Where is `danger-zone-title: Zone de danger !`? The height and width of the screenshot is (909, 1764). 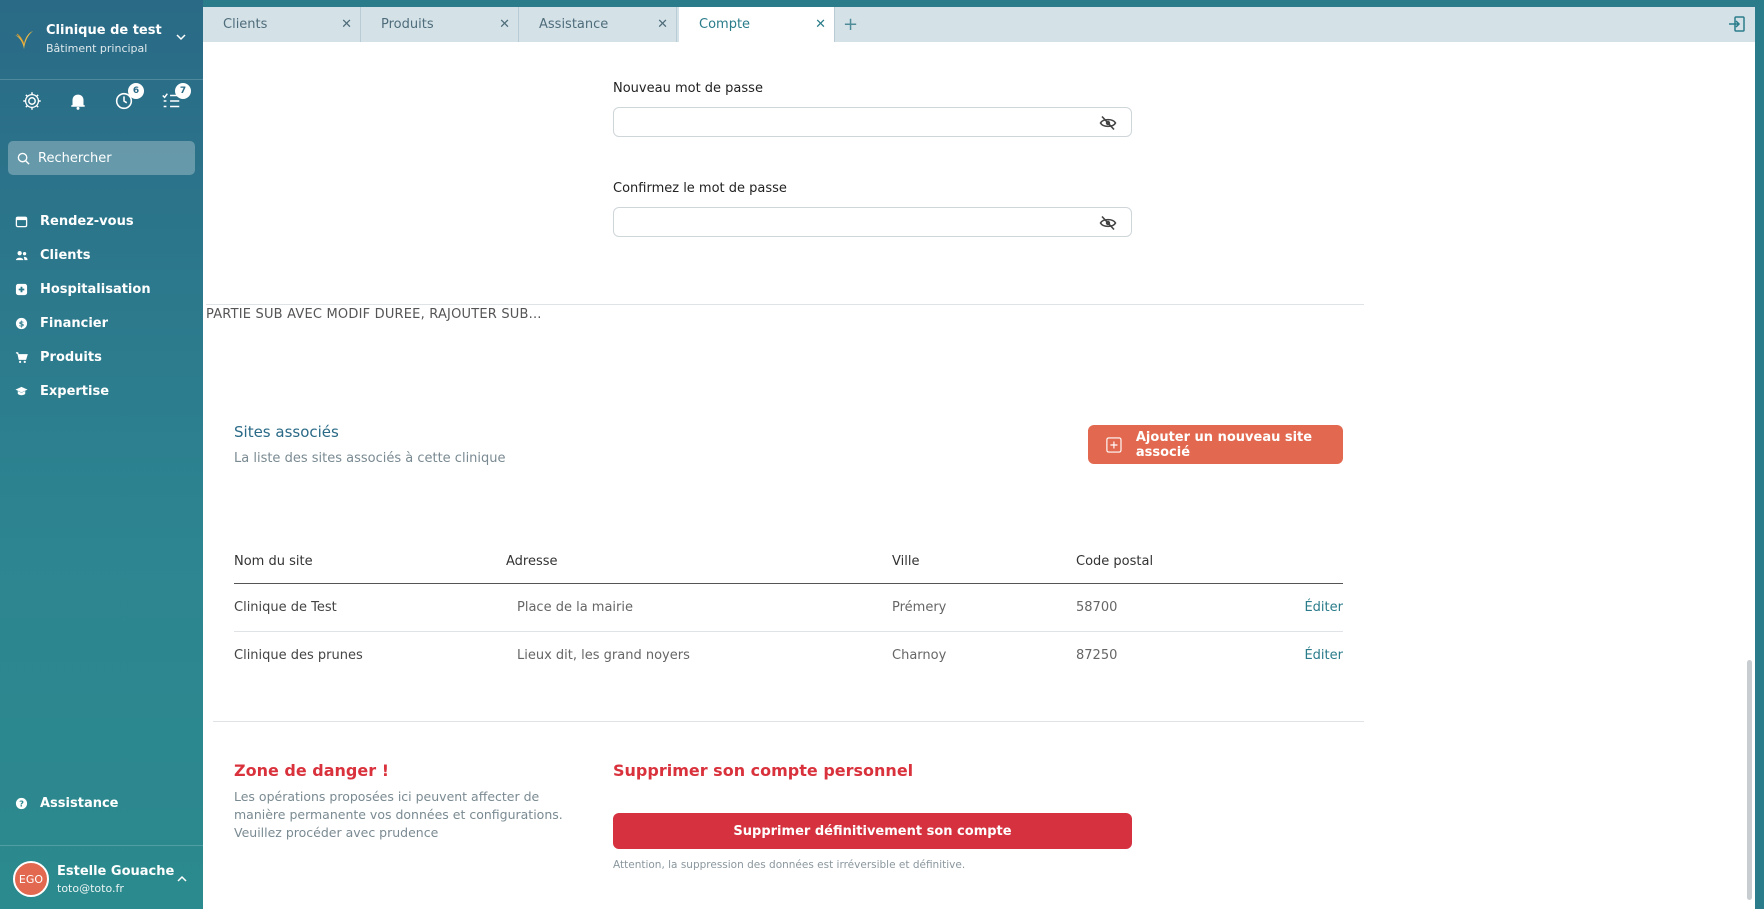 danger-zone-title: Zone de danger ! is located at coordinates (311, 770).